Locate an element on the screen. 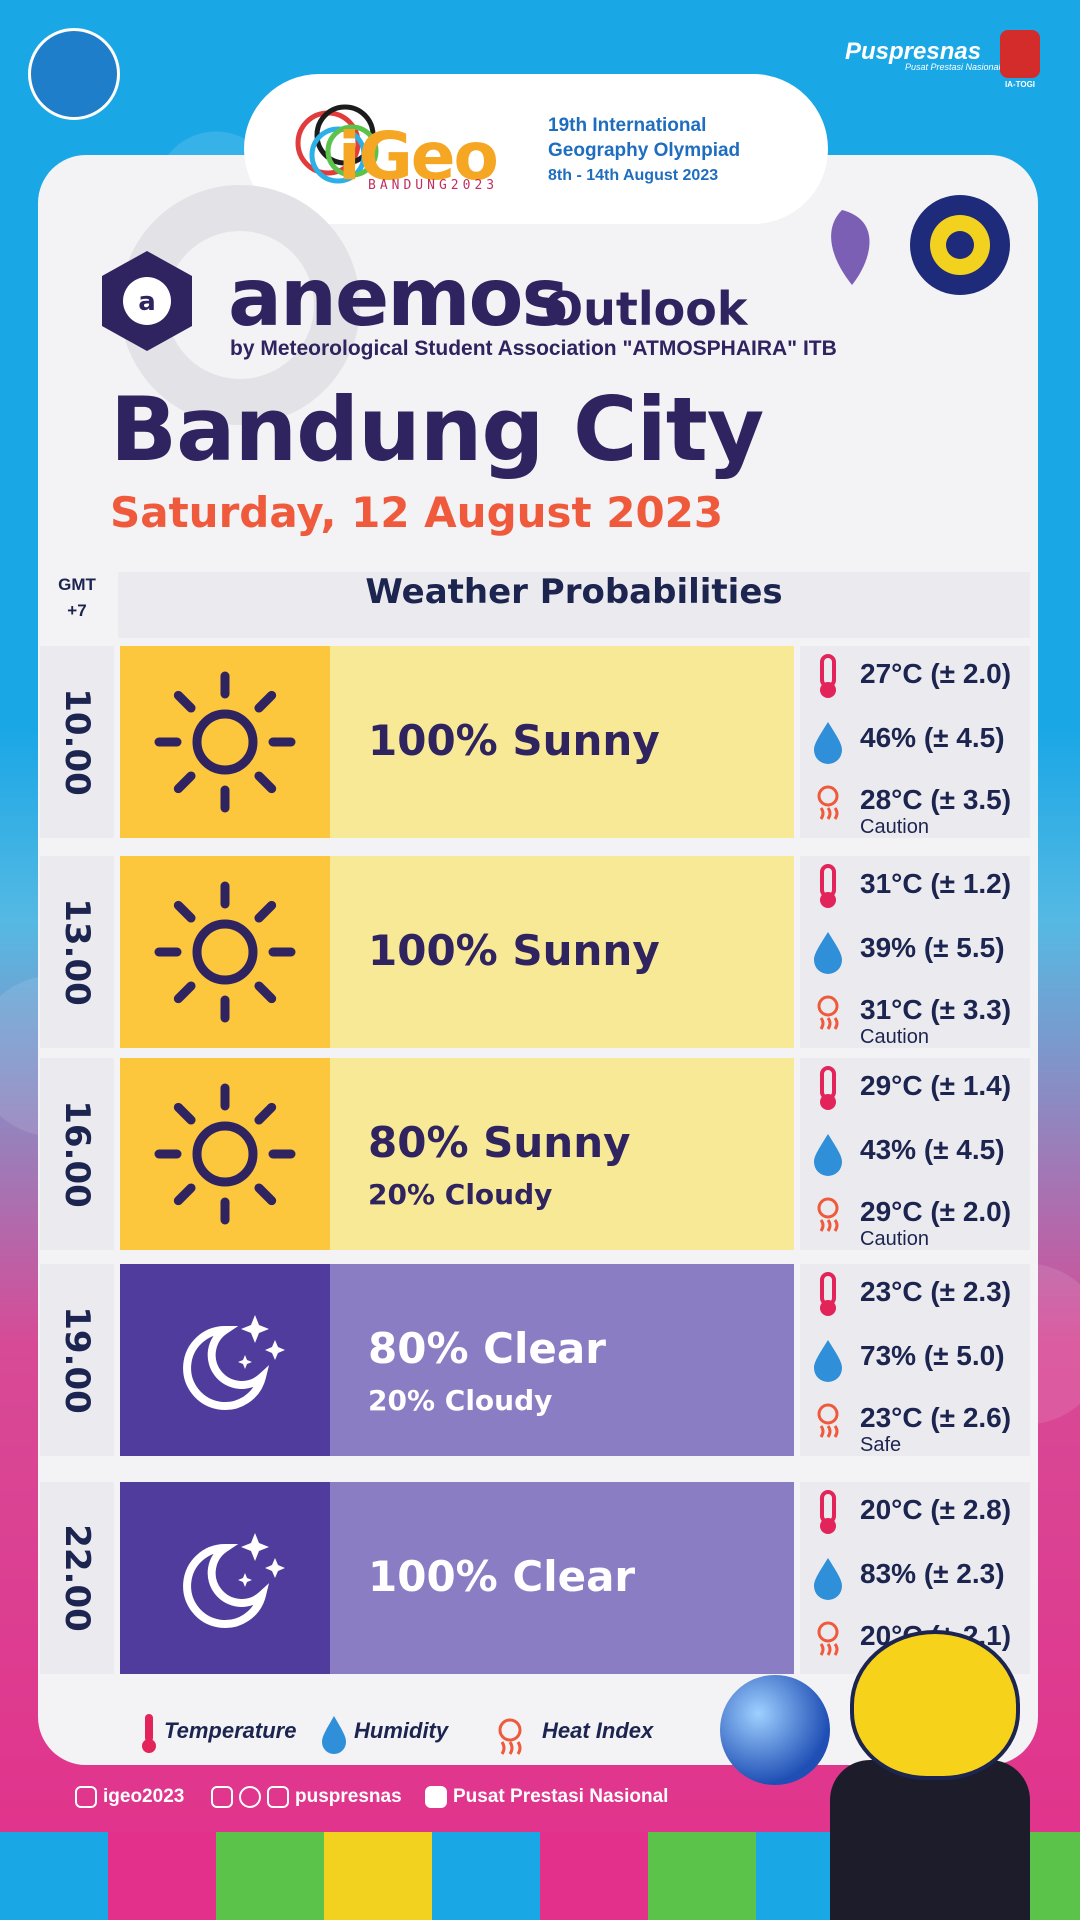  temperature-stat: 23°C (± 2.3) is located at coordinates (915, 1295).